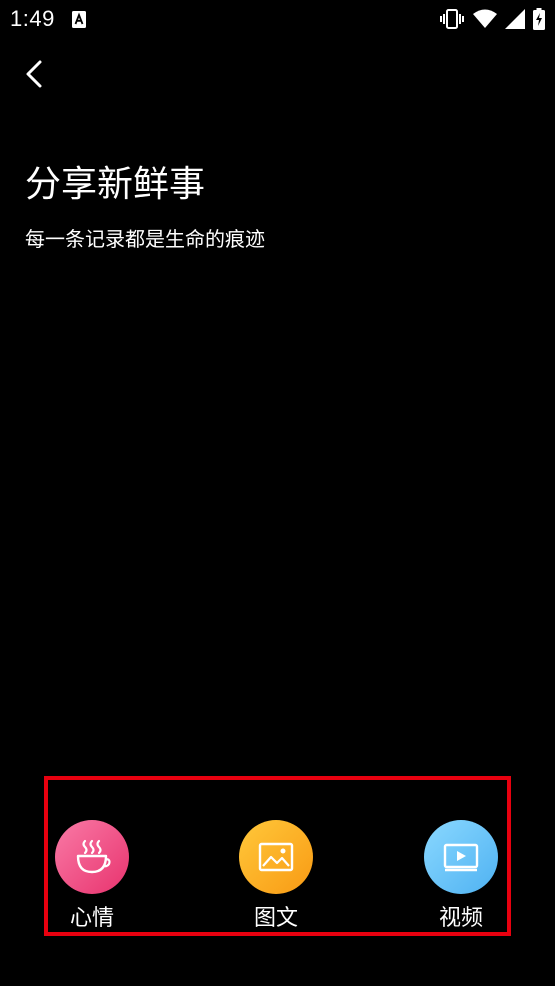 Image resolution: width=555 pixels, height=986 pixels. I want to click on battery-charging-icon, so click(539, 19).